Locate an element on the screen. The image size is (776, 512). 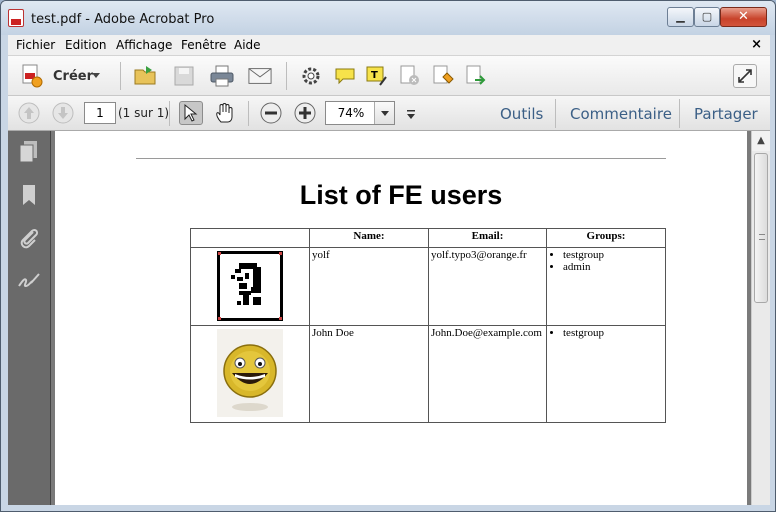
create-button-label: Créer is located at coordinates (73, 76).